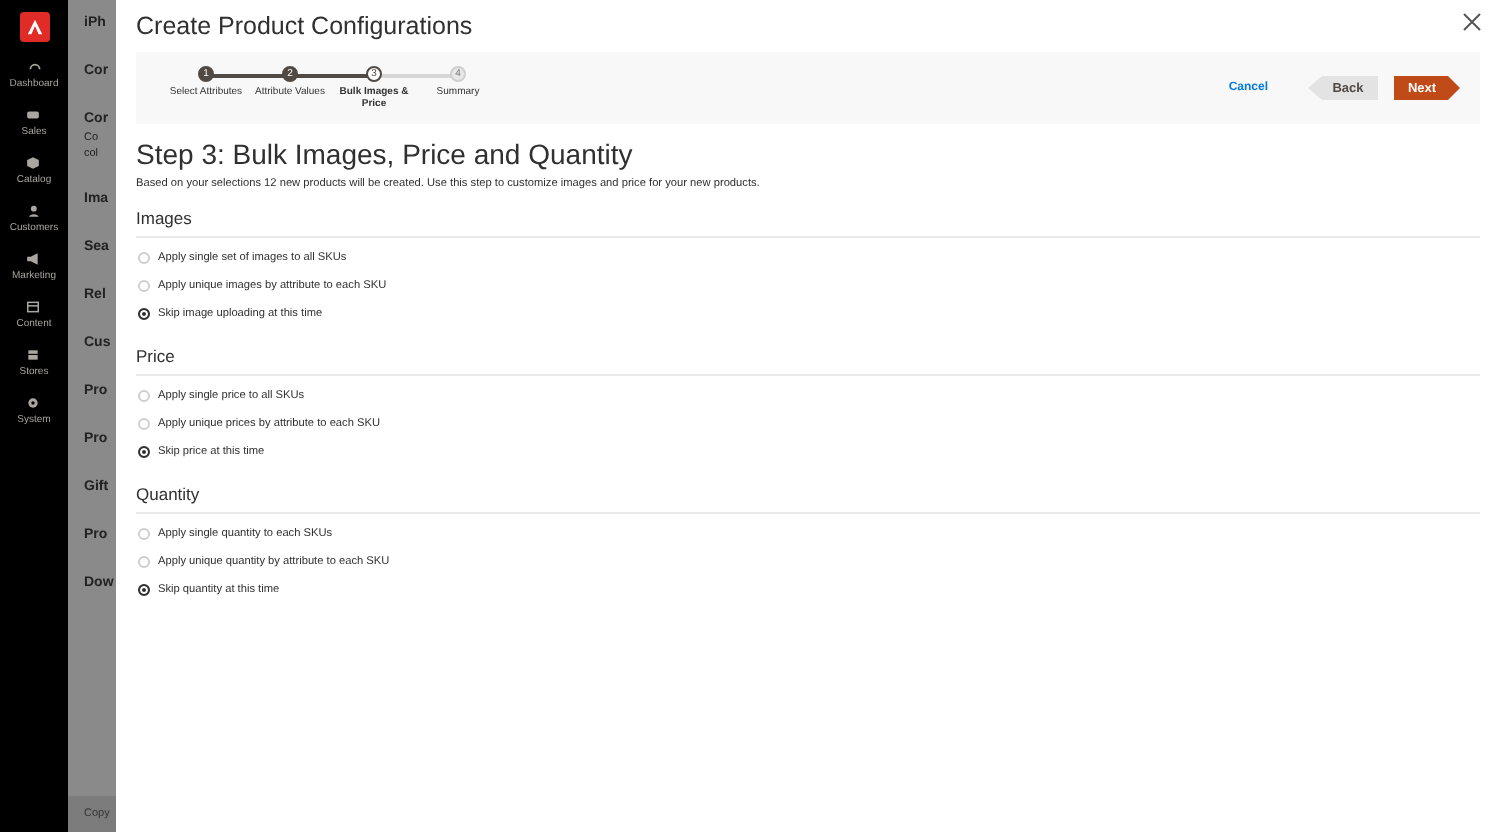  I want to click on settings-icon, so click(33, 403).